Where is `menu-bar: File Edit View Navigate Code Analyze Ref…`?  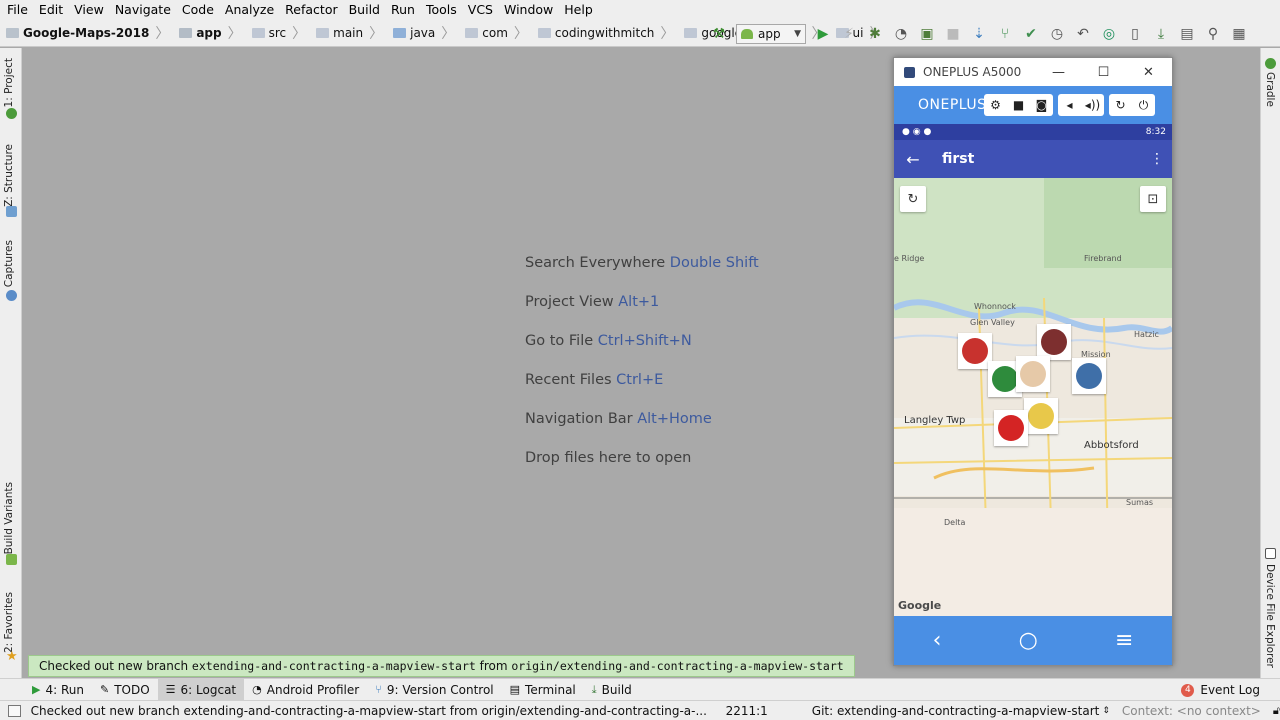 menu-bar: File Edit View Navigate Code Analyze Ref… is located at coordinates (640, 10).